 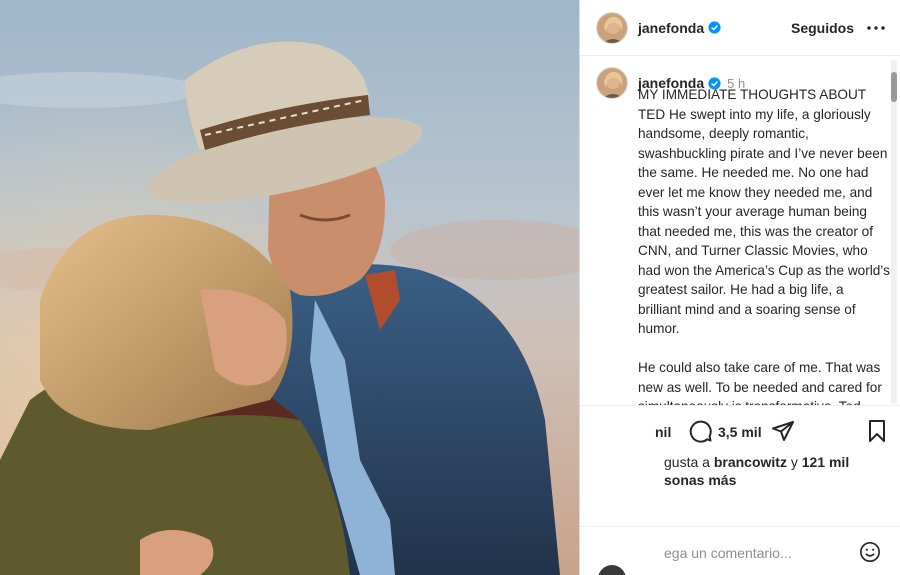 What do you see at coordinates (612, 570) in the screenshot?
I see `cropped-avatar` at bounding box center [612, 570].